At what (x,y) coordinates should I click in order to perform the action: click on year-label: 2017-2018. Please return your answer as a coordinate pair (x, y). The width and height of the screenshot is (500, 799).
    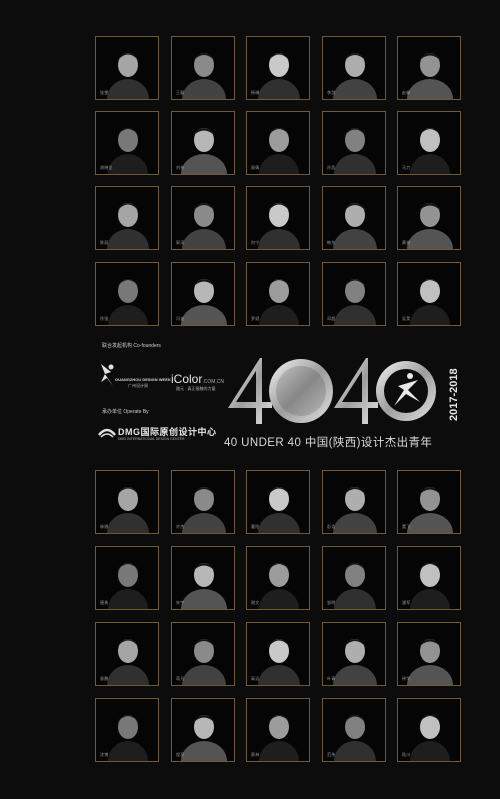
    Looking at the image, I should click on (454, 394).